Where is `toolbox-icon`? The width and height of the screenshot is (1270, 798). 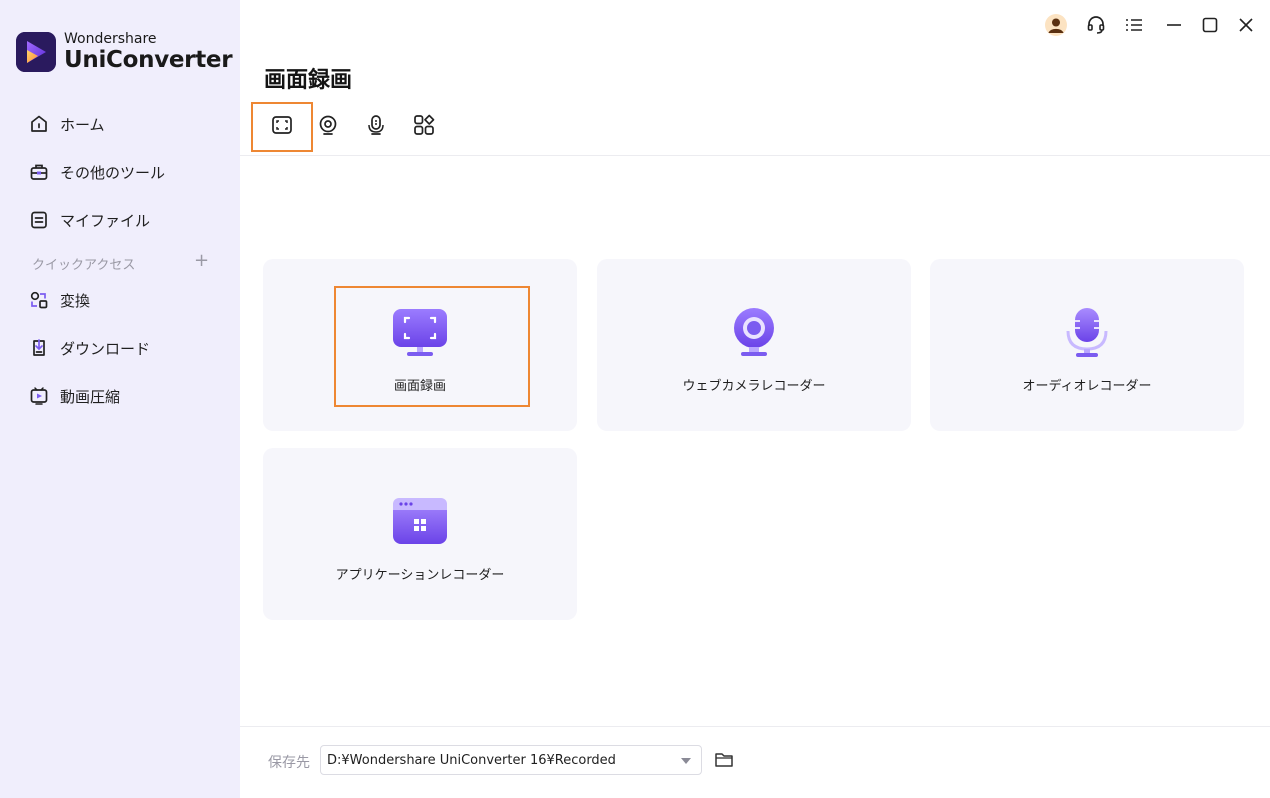 toolbox-icon is located at coordinates (39, 172).